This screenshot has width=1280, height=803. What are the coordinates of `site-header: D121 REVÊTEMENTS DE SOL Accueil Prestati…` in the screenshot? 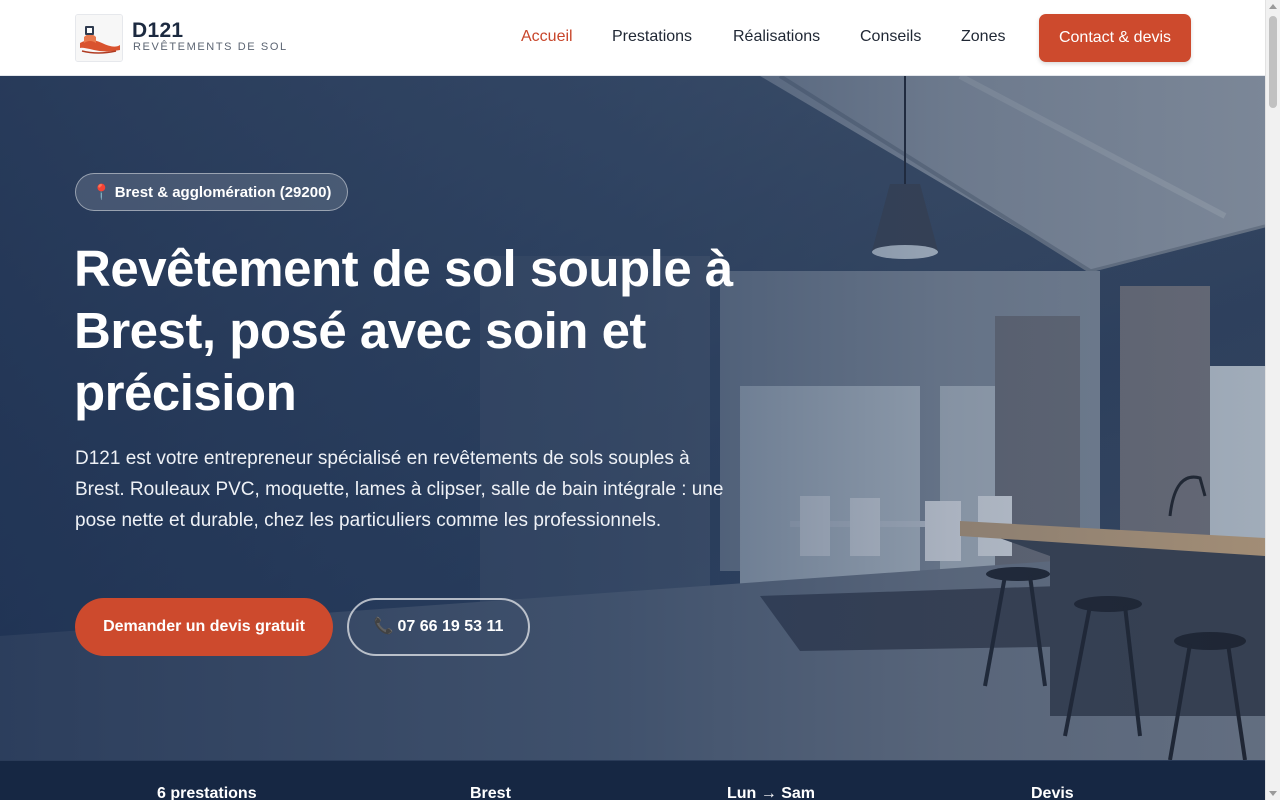 It's located at (632, 38).